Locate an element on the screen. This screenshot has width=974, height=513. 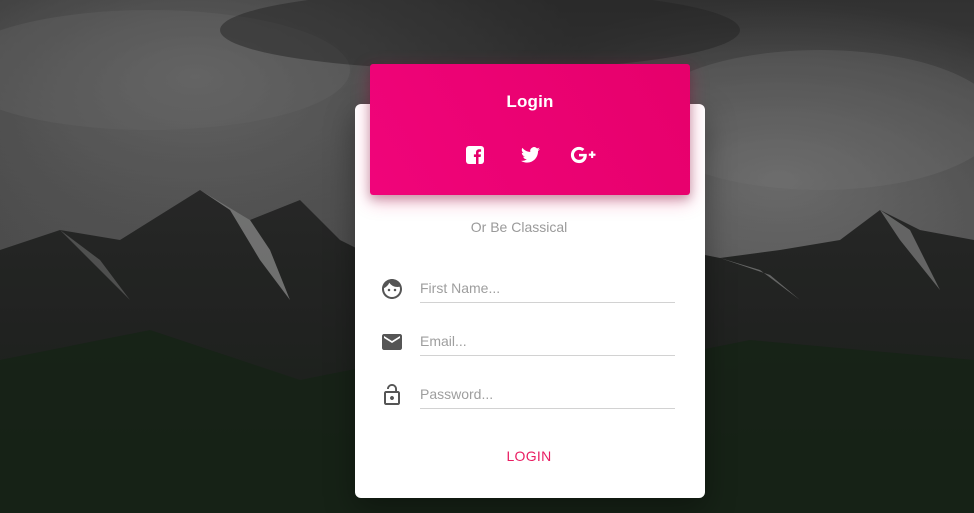
email-icon is located at coordinates (392, 342).